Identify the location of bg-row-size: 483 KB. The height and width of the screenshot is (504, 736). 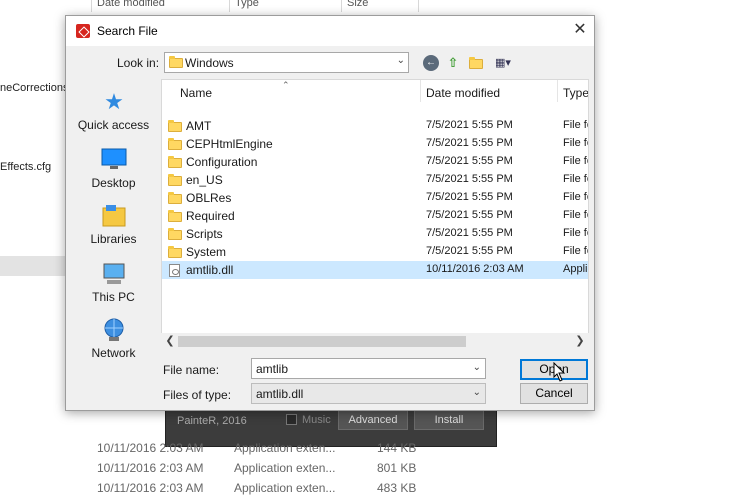
(397, 488).